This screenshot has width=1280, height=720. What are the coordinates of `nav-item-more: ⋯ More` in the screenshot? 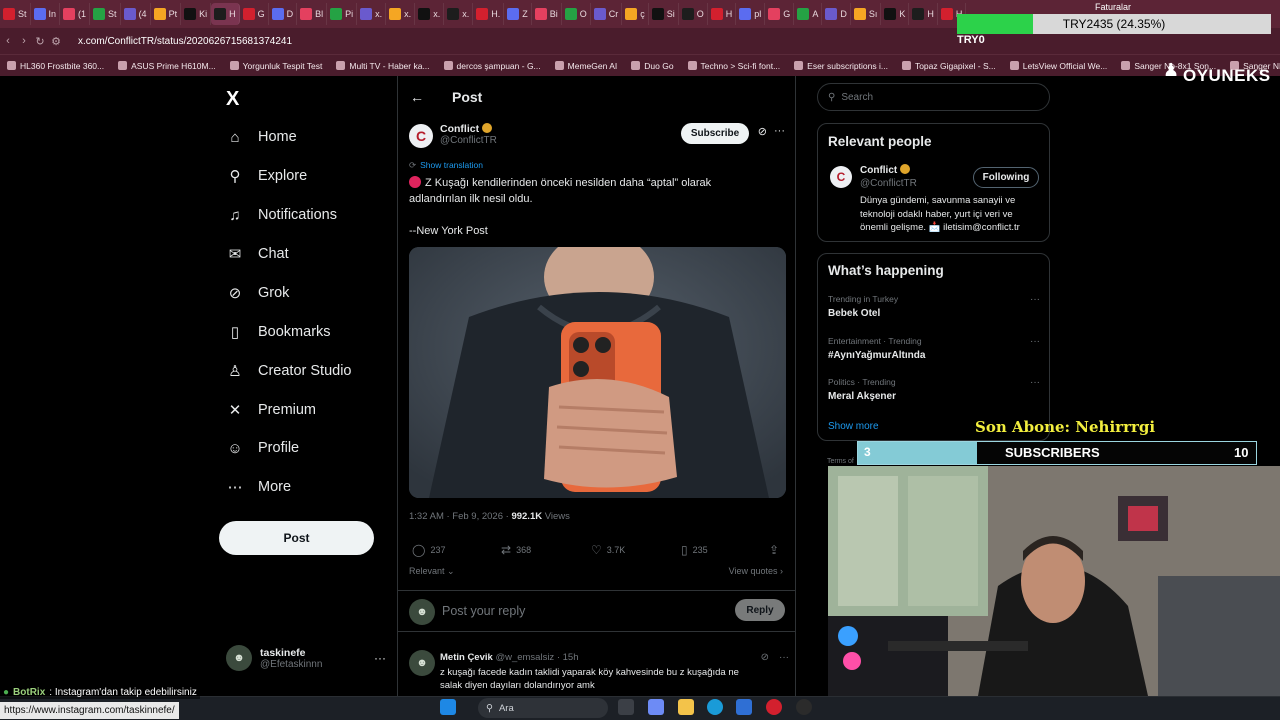 It's located at (259, 487).